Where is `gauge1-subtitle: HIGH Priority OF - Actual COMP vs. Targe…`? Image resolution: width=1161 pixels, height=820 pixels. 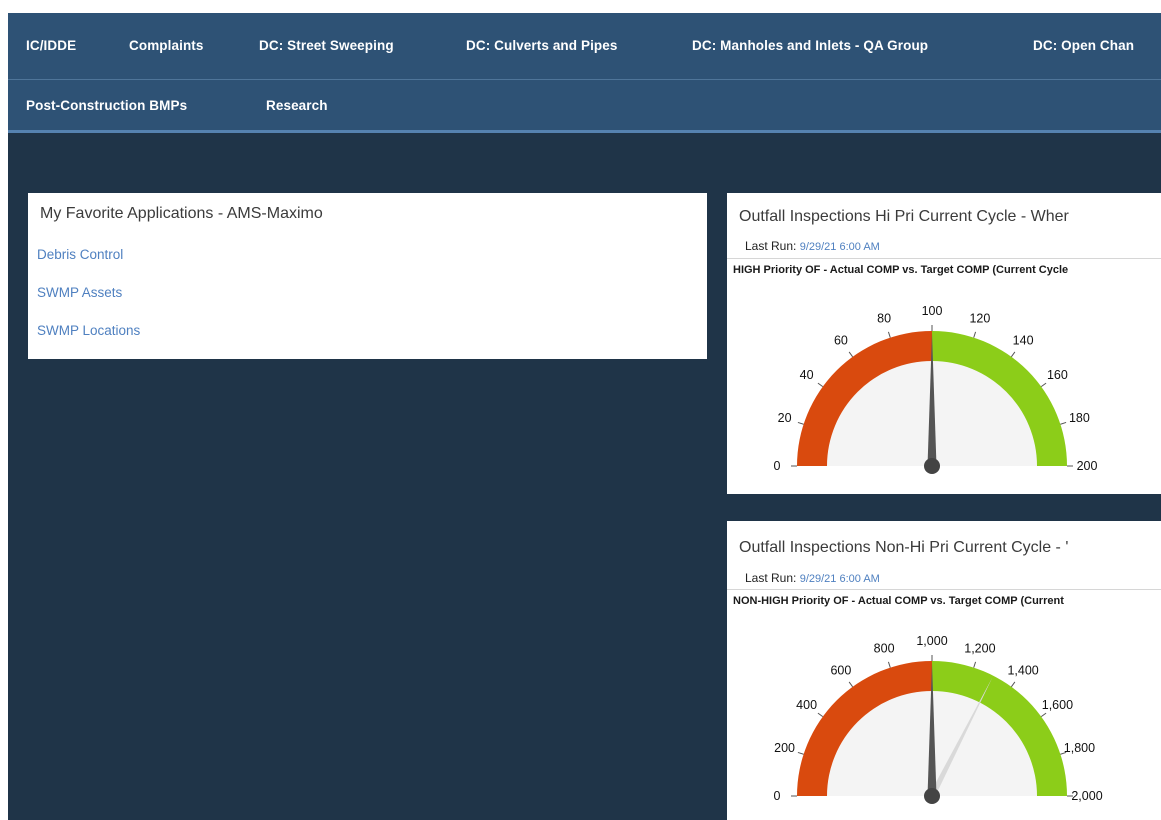
gauge1-subtitle: HIGH Priority OF - Actual COMP vs. Targe… is located at coordinates (901, 270).